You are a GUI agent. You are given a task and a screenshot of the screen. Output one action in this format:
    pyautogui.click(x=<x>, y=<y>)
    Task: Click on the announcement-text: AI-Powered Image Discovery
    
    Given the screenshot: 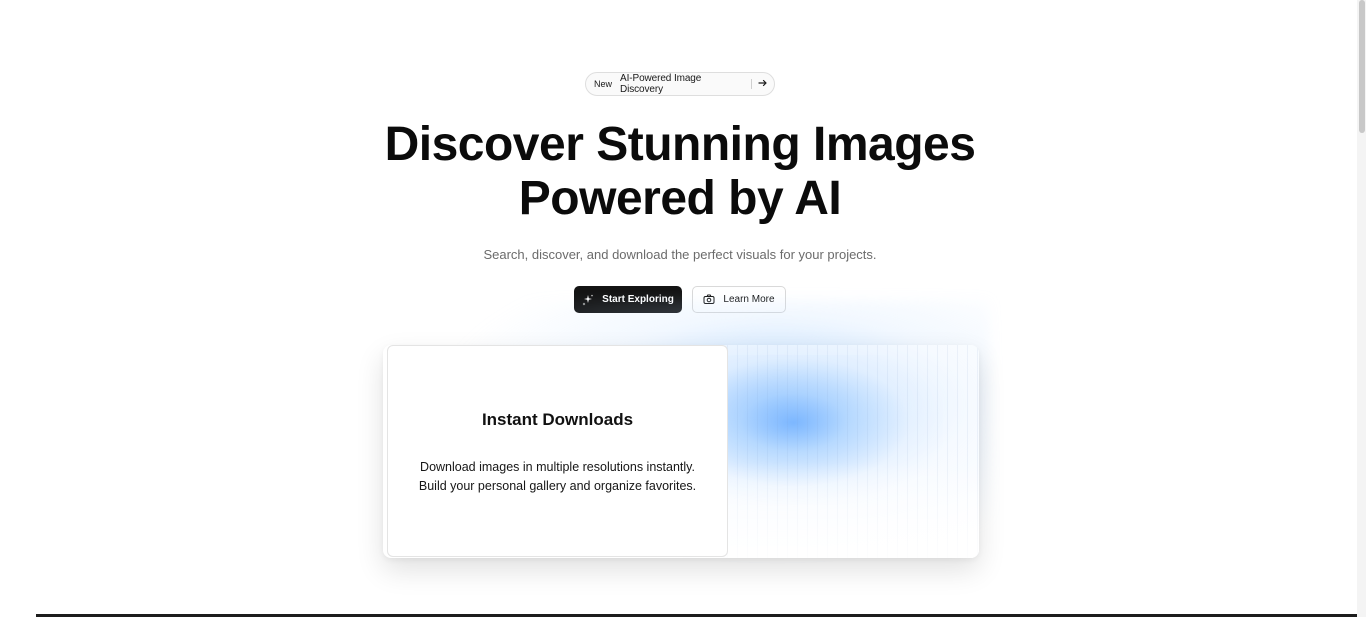 What is the action you would take?
    pyautogui.click(x=661, y=84)
    